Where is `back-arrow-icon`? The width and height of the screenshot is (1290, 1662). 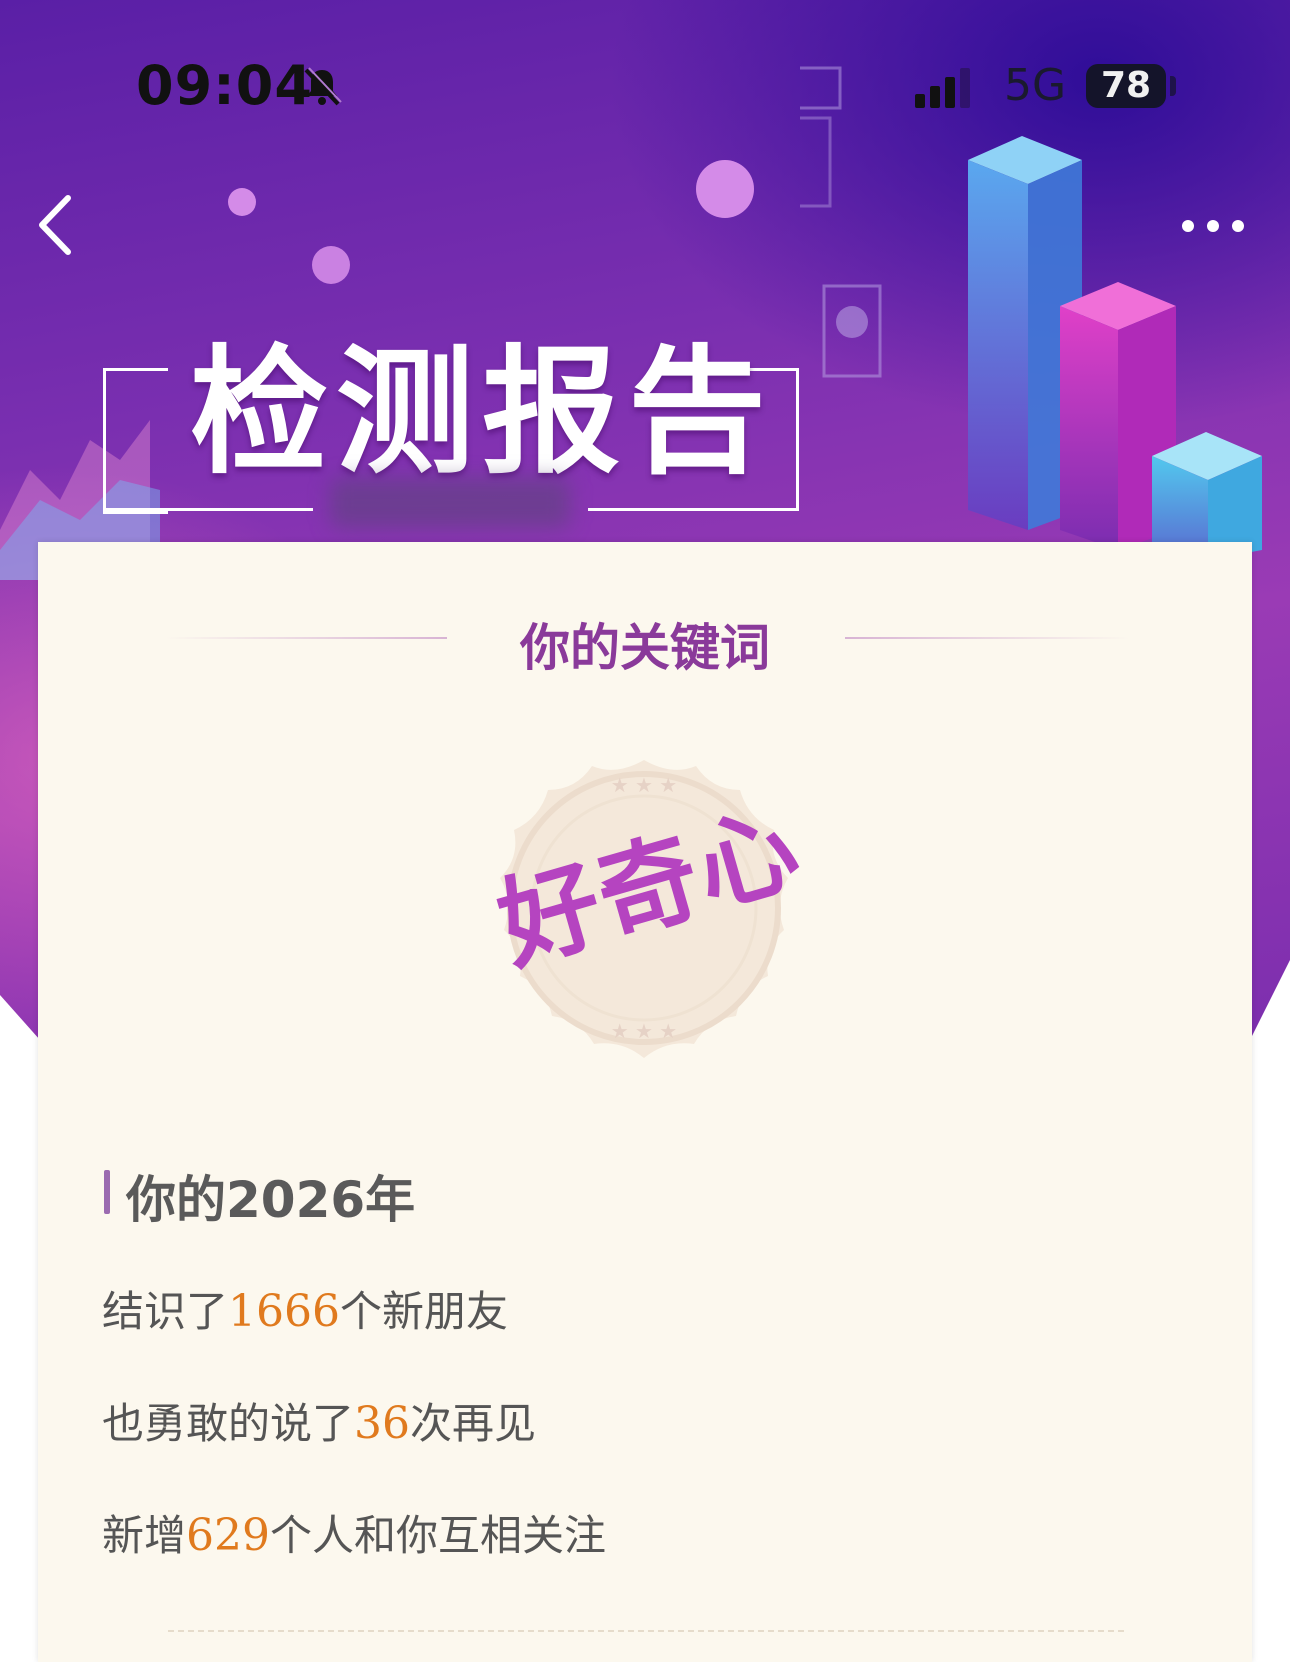 back-arrow-icon is located at coordinates (56, 225).